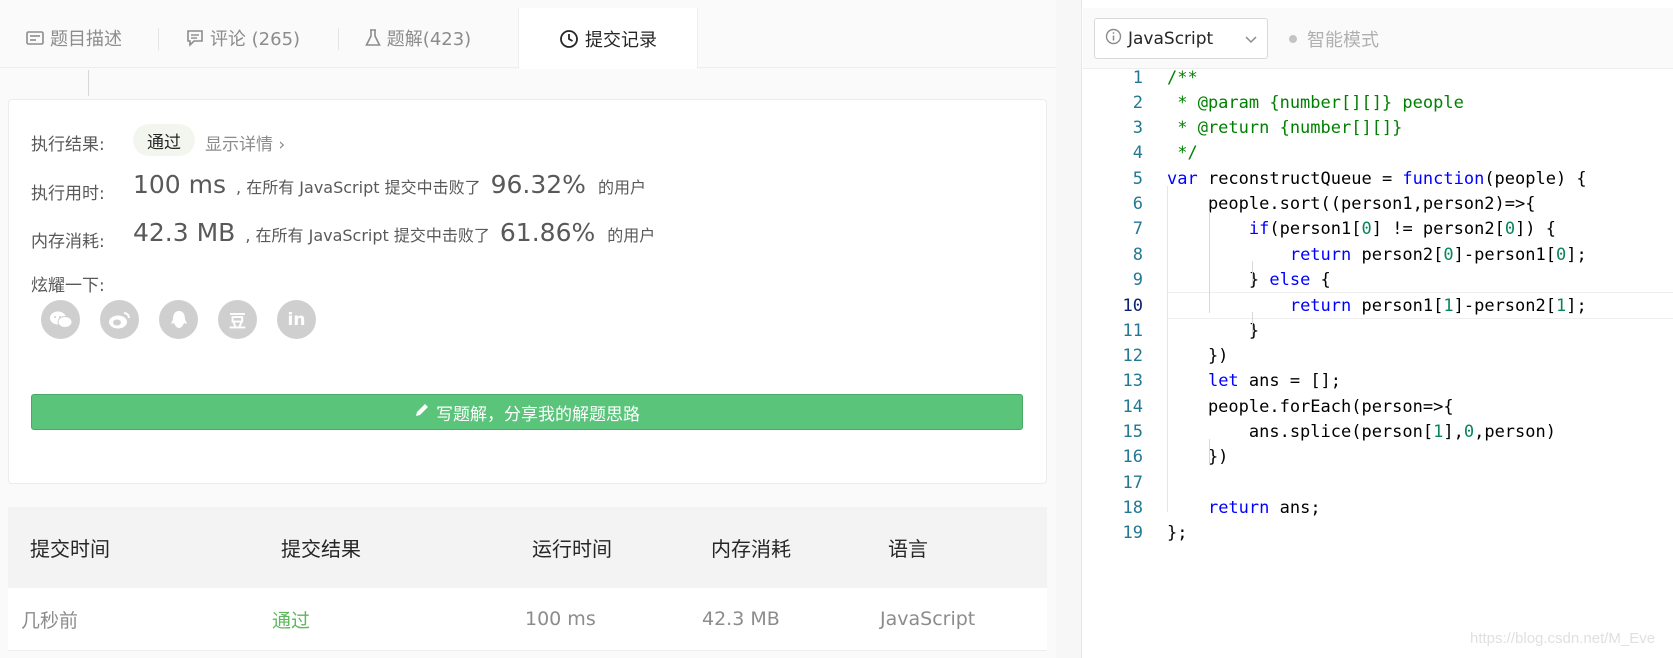 This screenshot has height=658, width=1673. I want to click on tab-description-label: 题目描述, so click(86, 39).